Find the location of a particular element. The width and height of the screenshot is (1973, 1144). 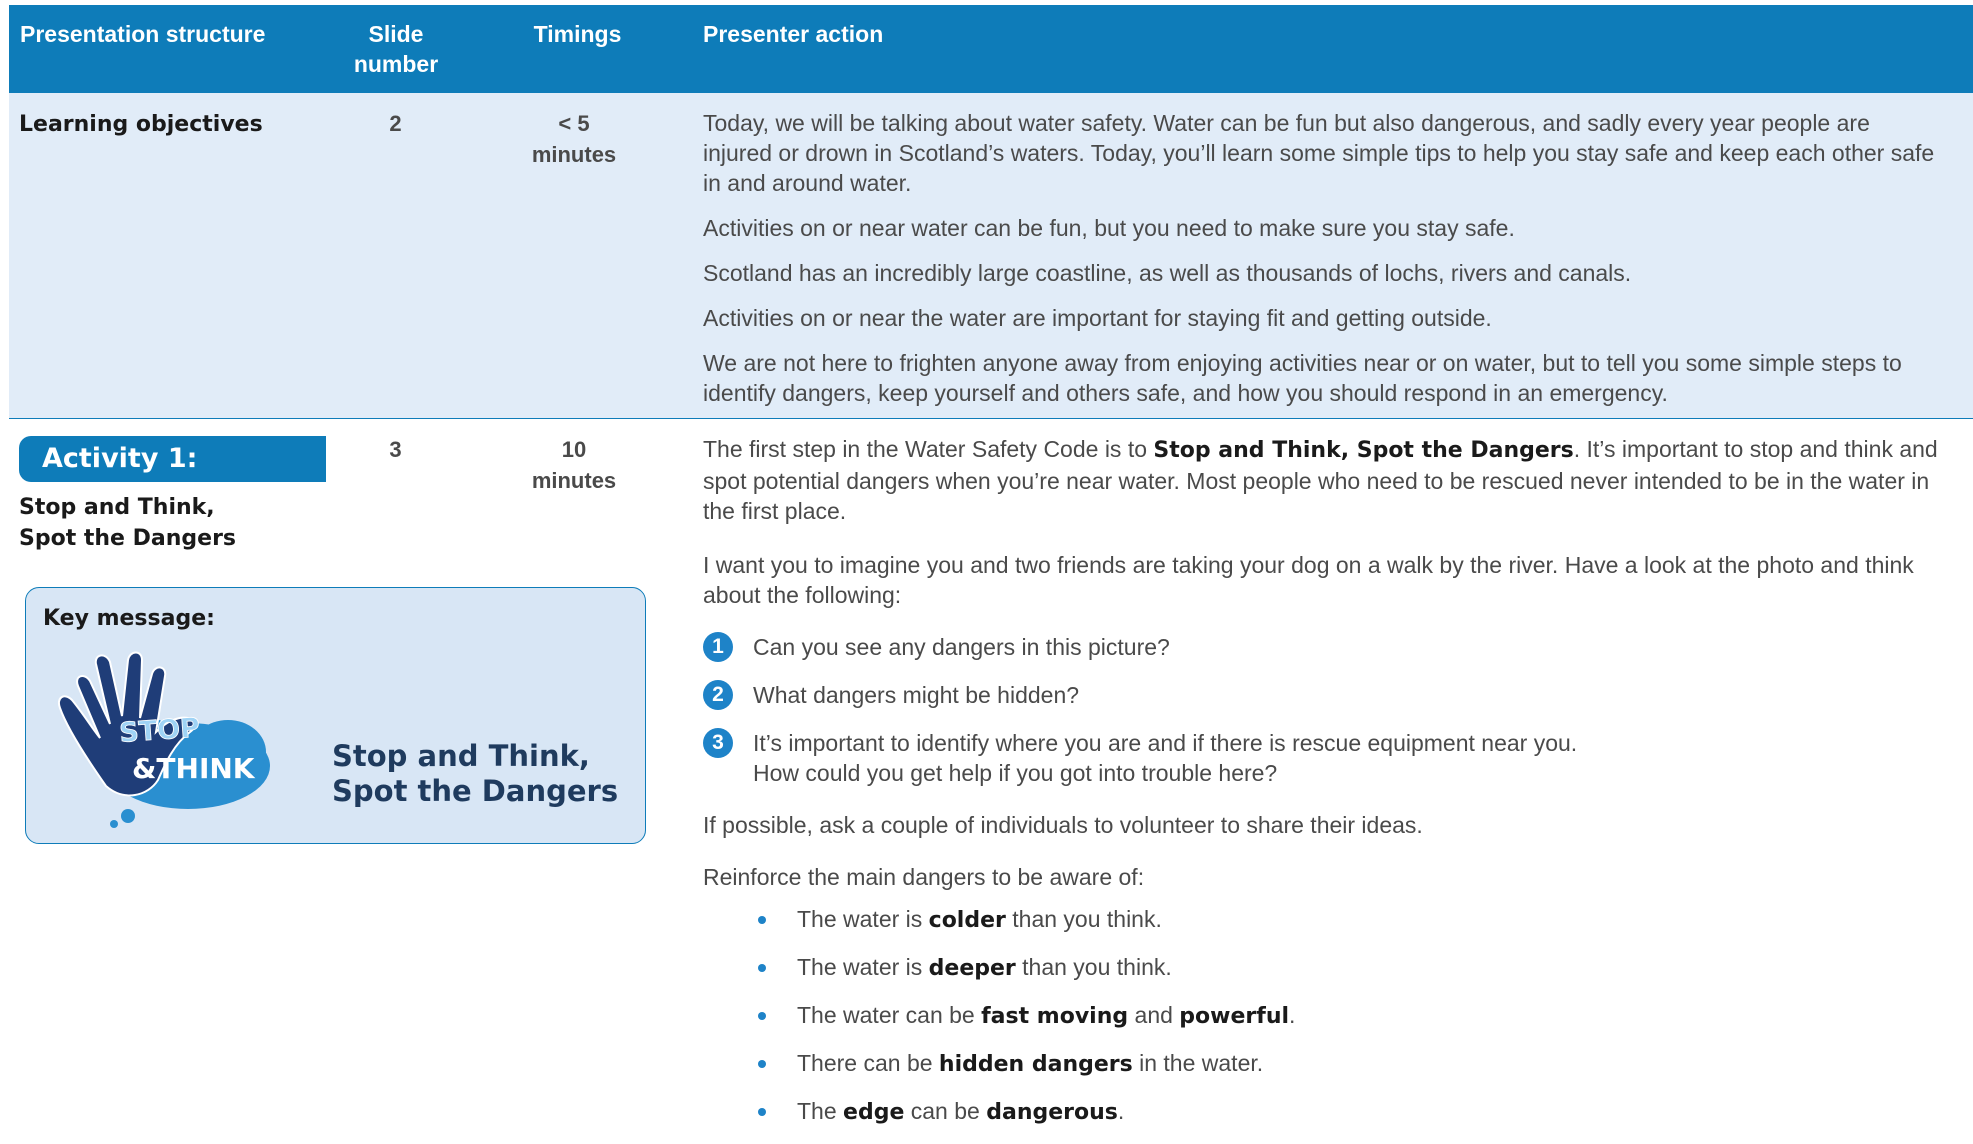

list-item: The water is deeper than you think. is located at coordinates (1351, 968).